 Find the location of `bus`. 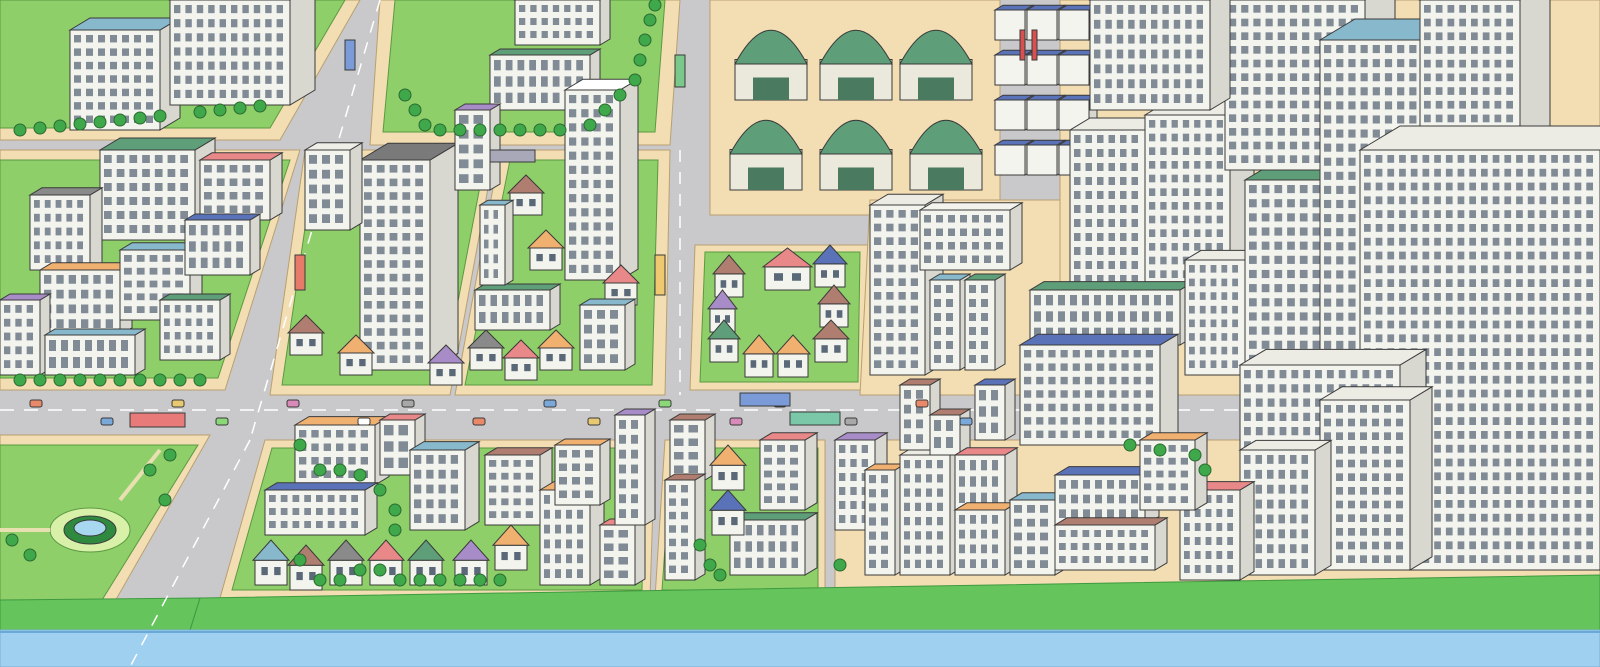

bus is located at coordinates (350, 55).